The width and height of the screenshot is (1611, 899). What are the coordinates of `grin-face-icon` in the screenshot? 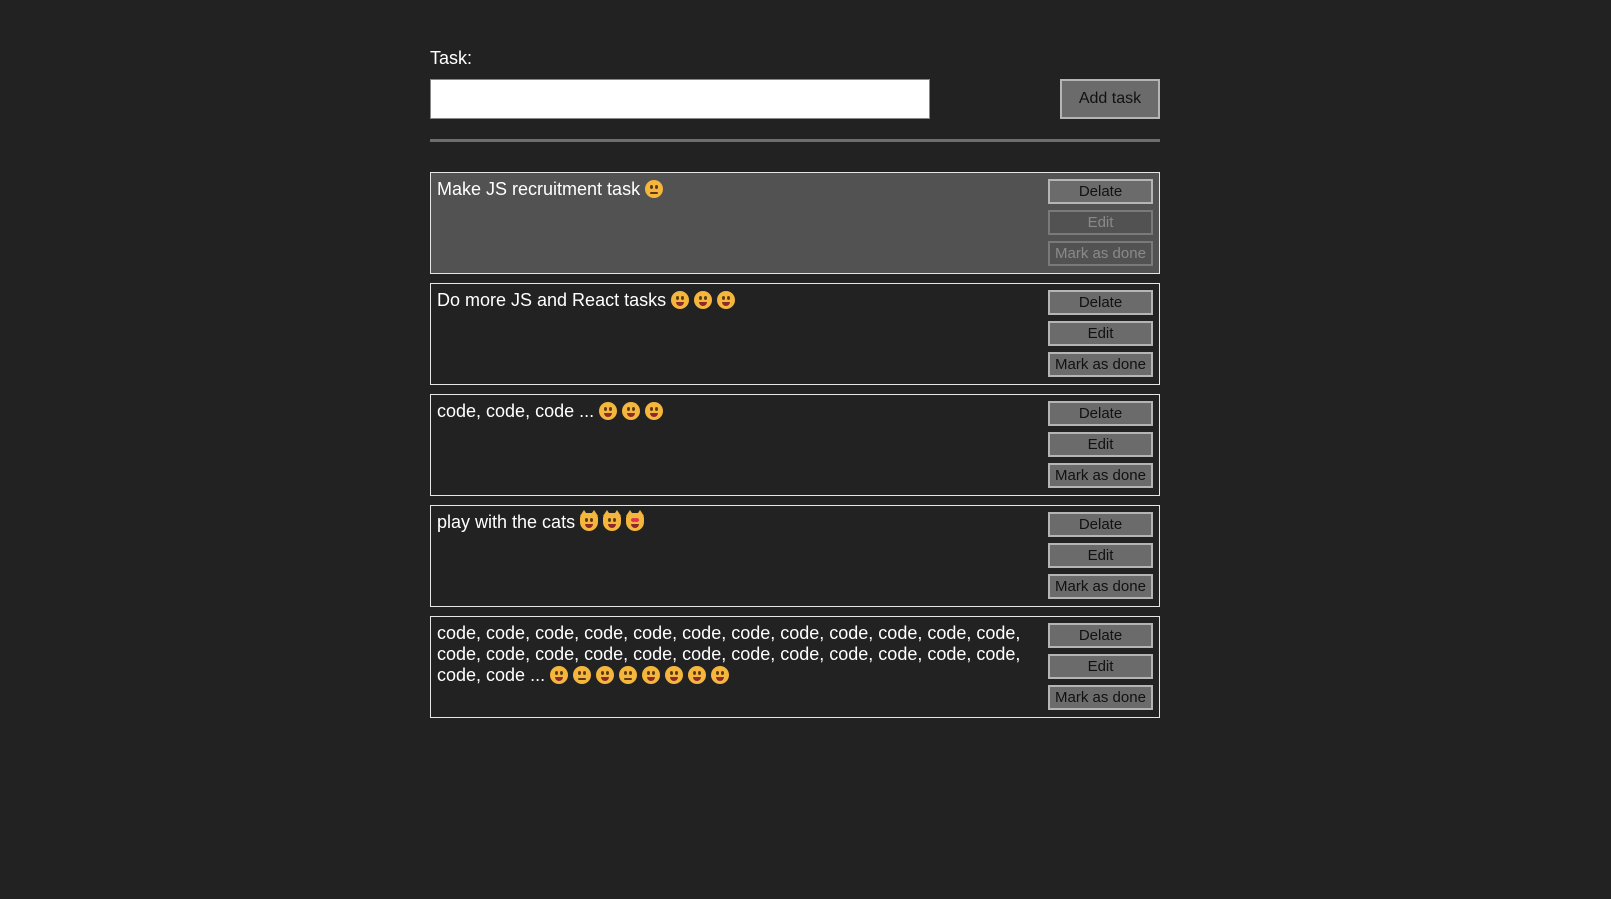 It's located at (697, 675).